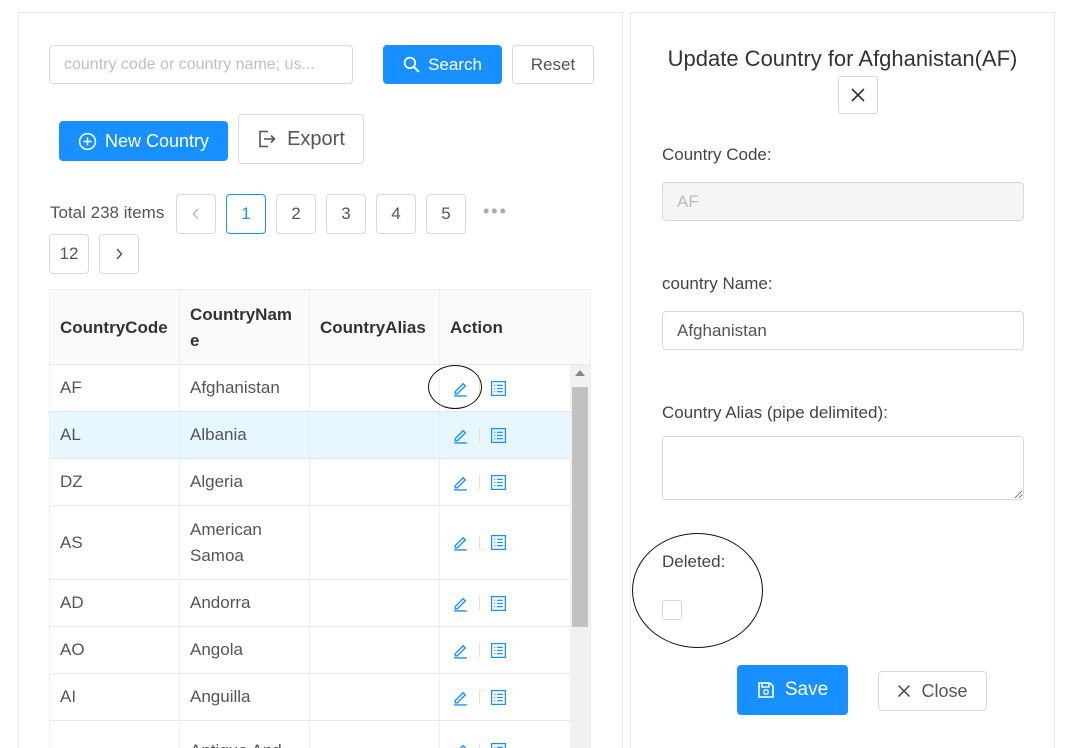 This screenshot has width=1065, height=748. What do you see at coordinates (216, 649) in the screenshot?
I see `cell-country-name-text: Angola` at bounding box center [216, 649].